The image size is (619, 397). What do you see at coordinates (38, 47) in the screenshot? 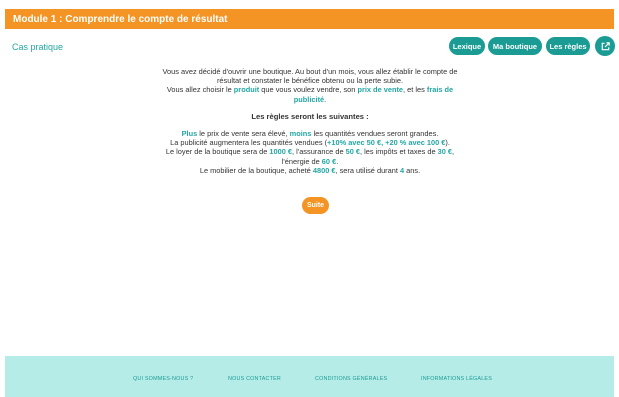
I see `page-subtitle: Cas pratique` at bounding box center [38, 47].